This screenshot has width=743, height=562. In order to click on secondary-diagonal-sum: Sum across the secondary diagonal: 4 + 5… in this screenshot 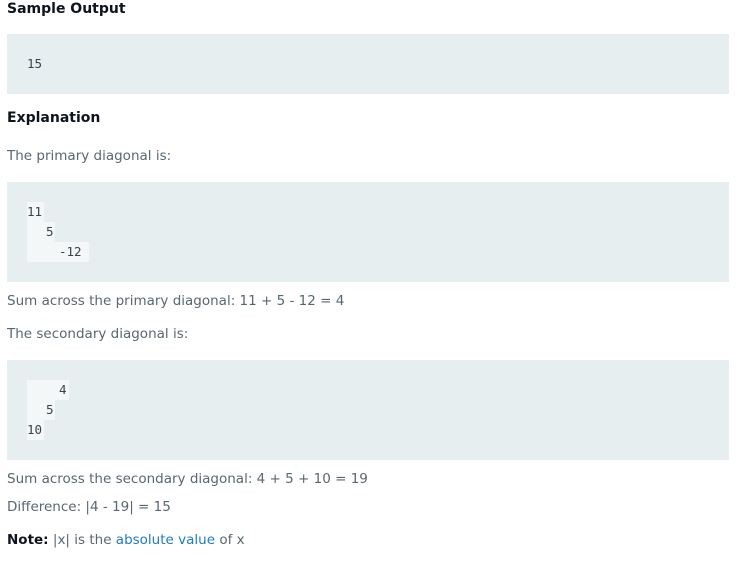, I will do `click(187, 479)`.